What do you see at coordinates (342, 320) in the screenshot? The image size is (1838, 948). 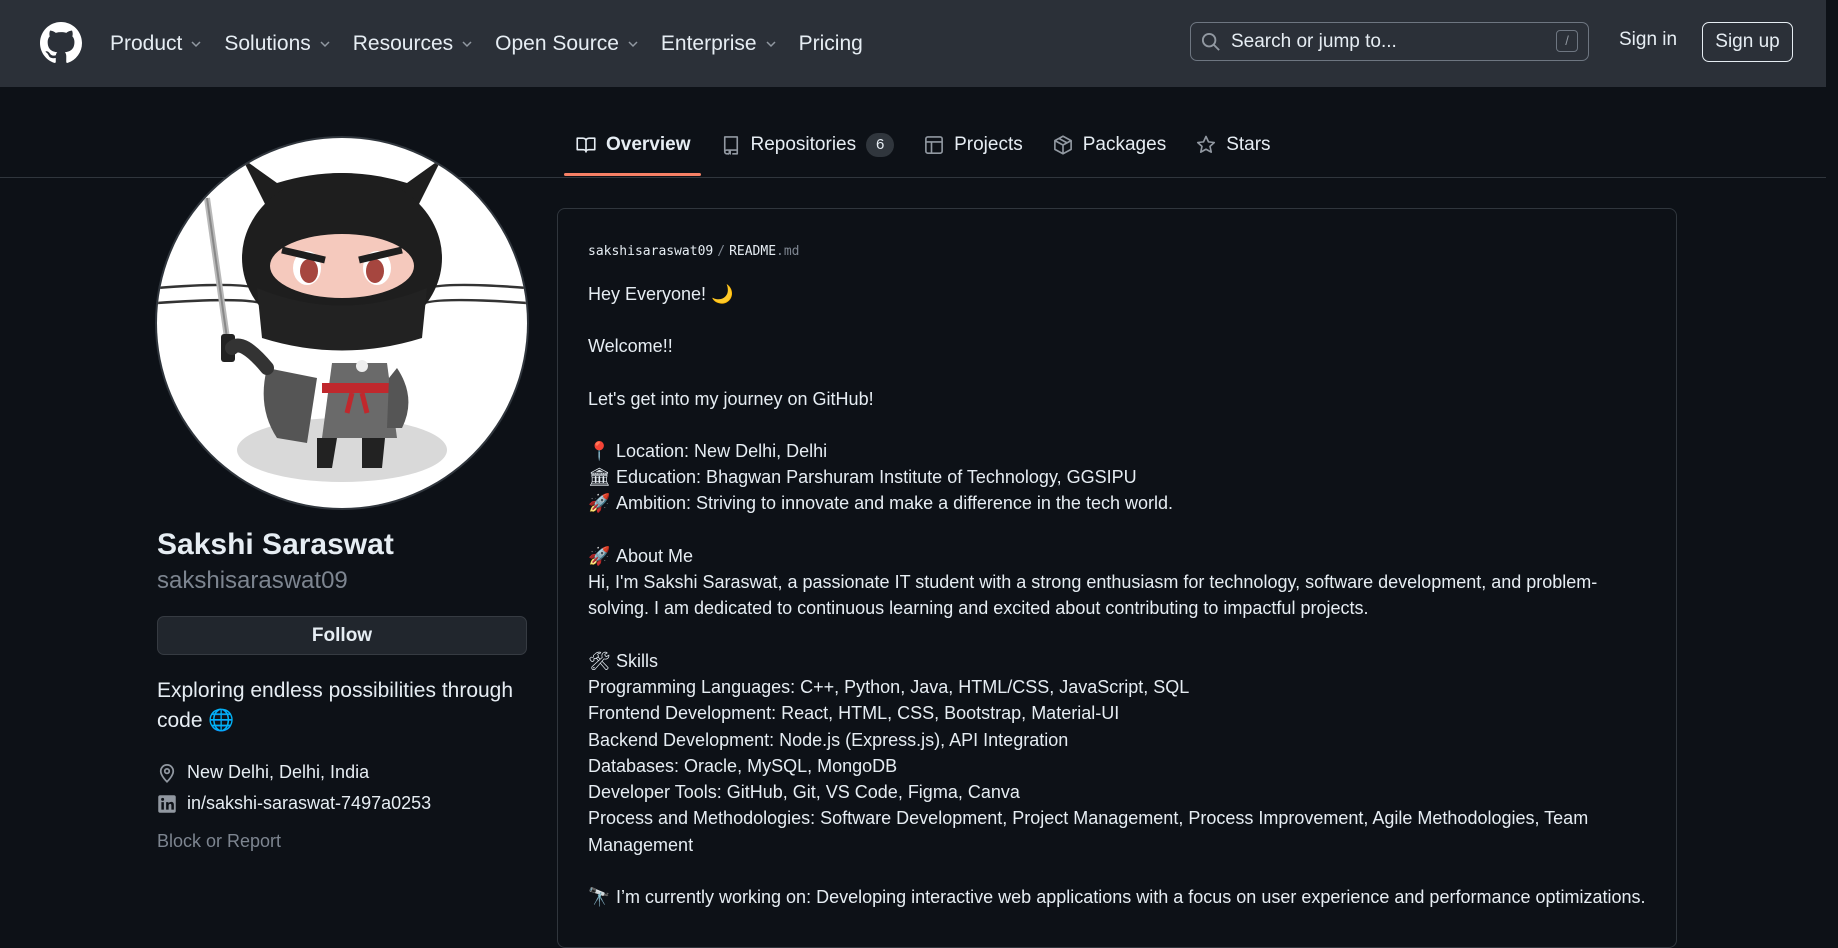 I see `ninja-octocat-avatar-image` at bounding box center [342, 320].